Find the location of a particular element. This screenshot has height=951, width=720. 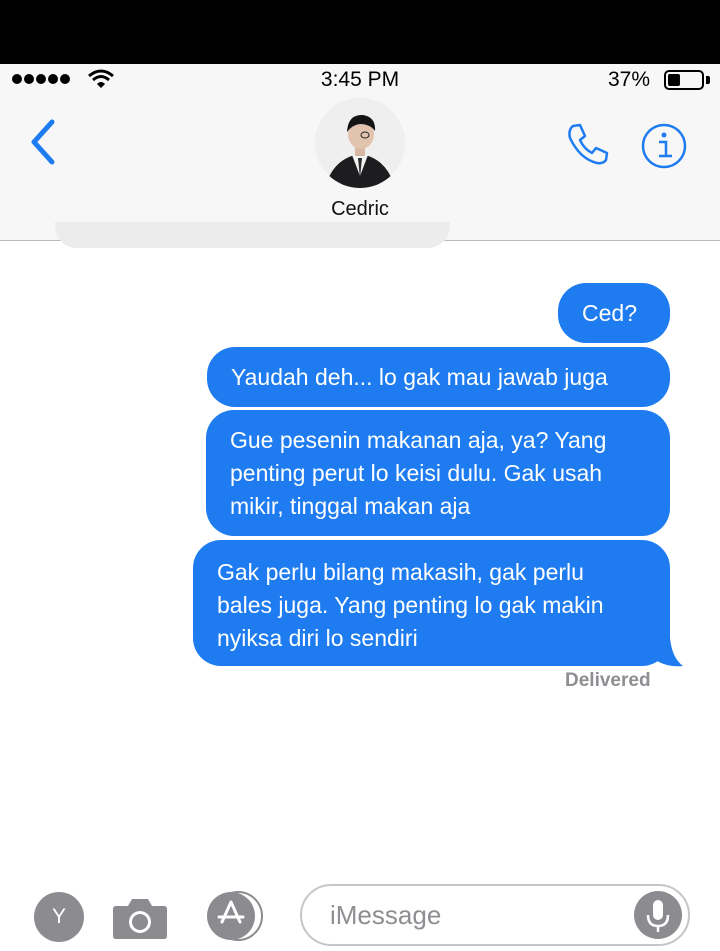

app-button-y: Y is located at coordinates (59, 917).